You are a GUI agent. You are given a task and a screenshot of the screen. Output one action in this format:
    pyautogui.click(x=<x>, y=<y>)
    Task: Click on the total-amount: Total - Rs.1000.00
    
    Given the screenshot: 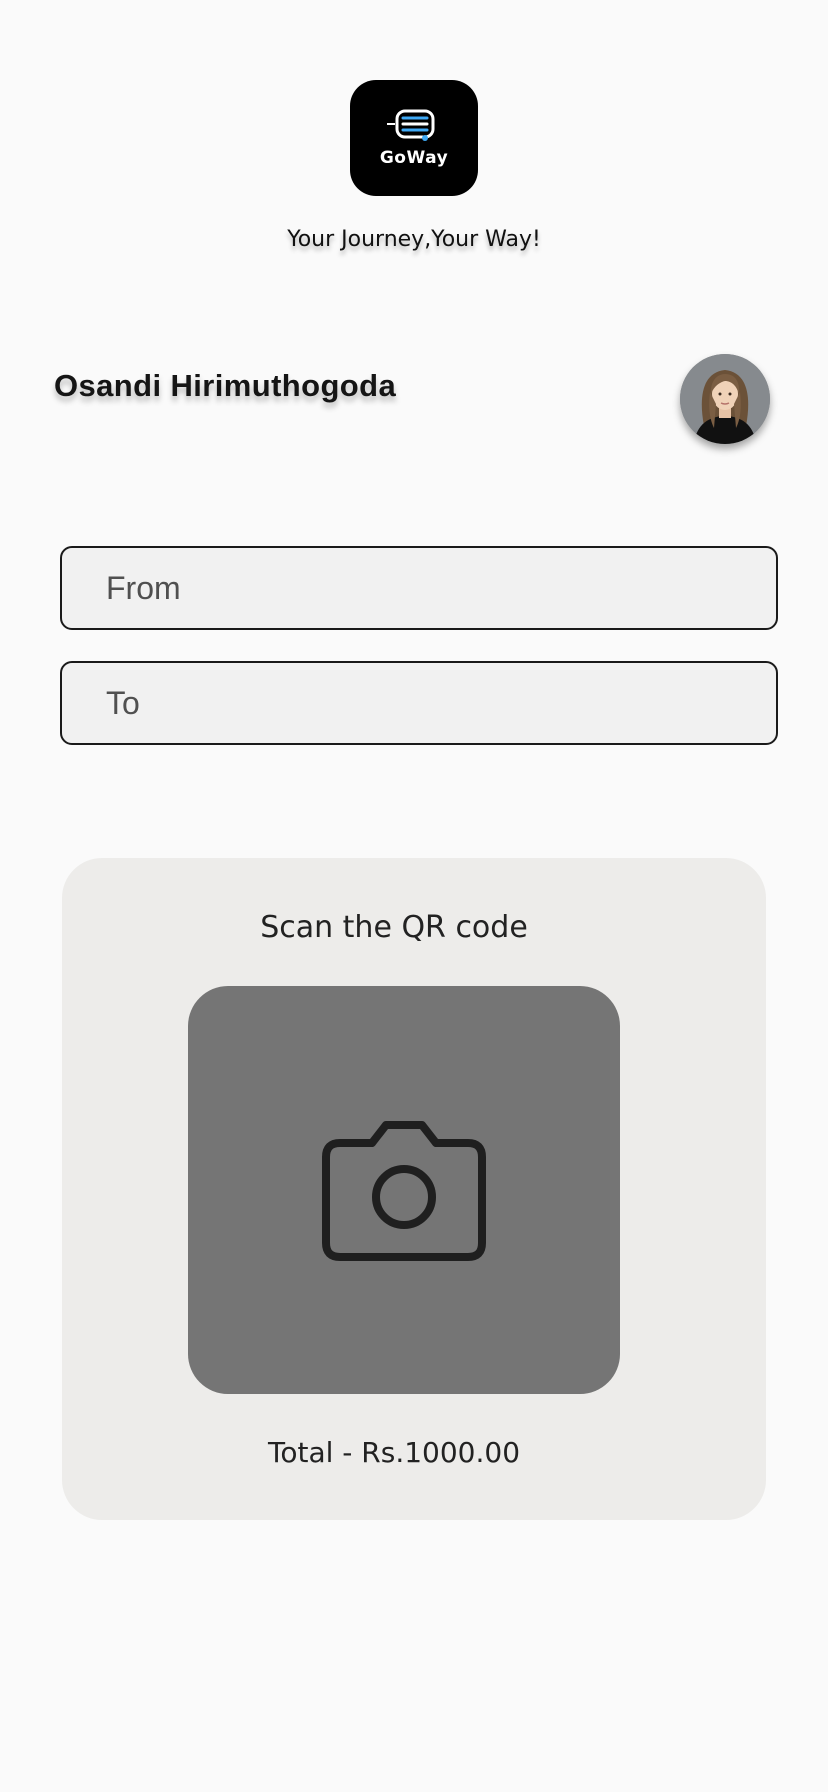 What is the action you would take?
    pyautogui.click(x=394, y=1452)
    